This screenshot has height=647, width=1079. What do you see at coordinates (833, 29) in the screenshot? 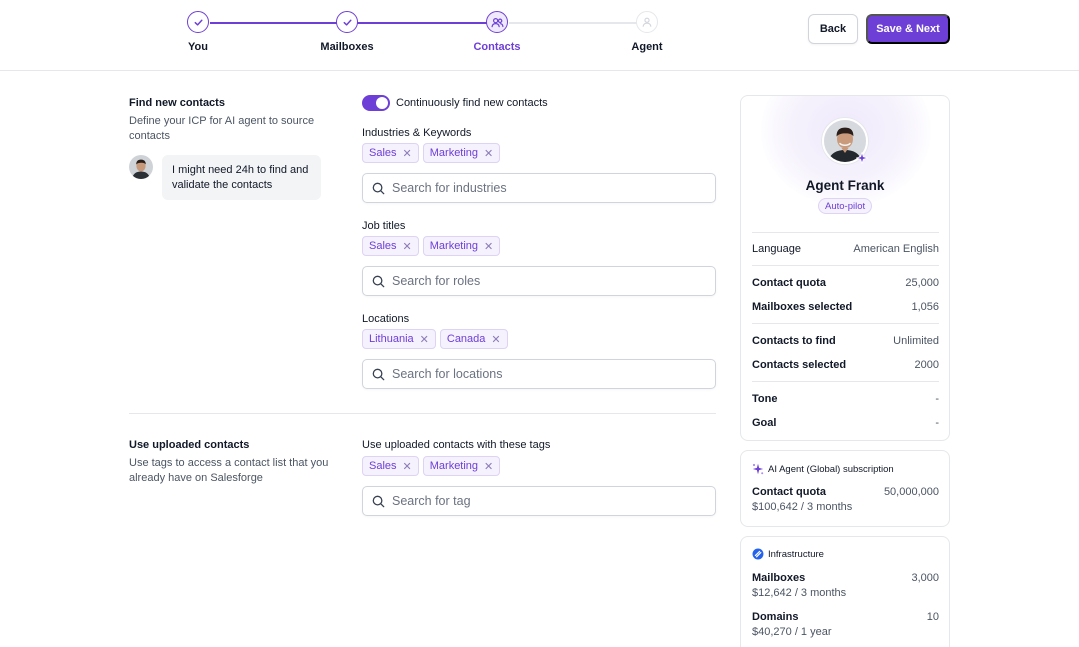
I see `back-button: Back` at bounding box center [833, 29].